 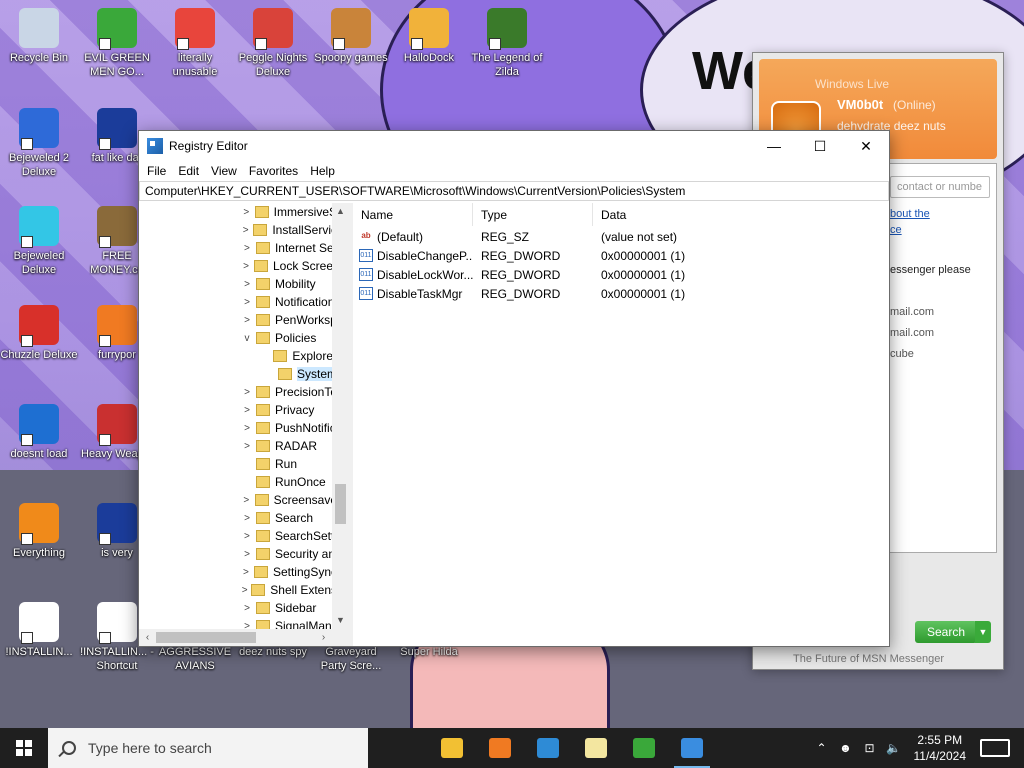 I want to click on tree-item: > Shell Extens, so click(x=238, y=590).